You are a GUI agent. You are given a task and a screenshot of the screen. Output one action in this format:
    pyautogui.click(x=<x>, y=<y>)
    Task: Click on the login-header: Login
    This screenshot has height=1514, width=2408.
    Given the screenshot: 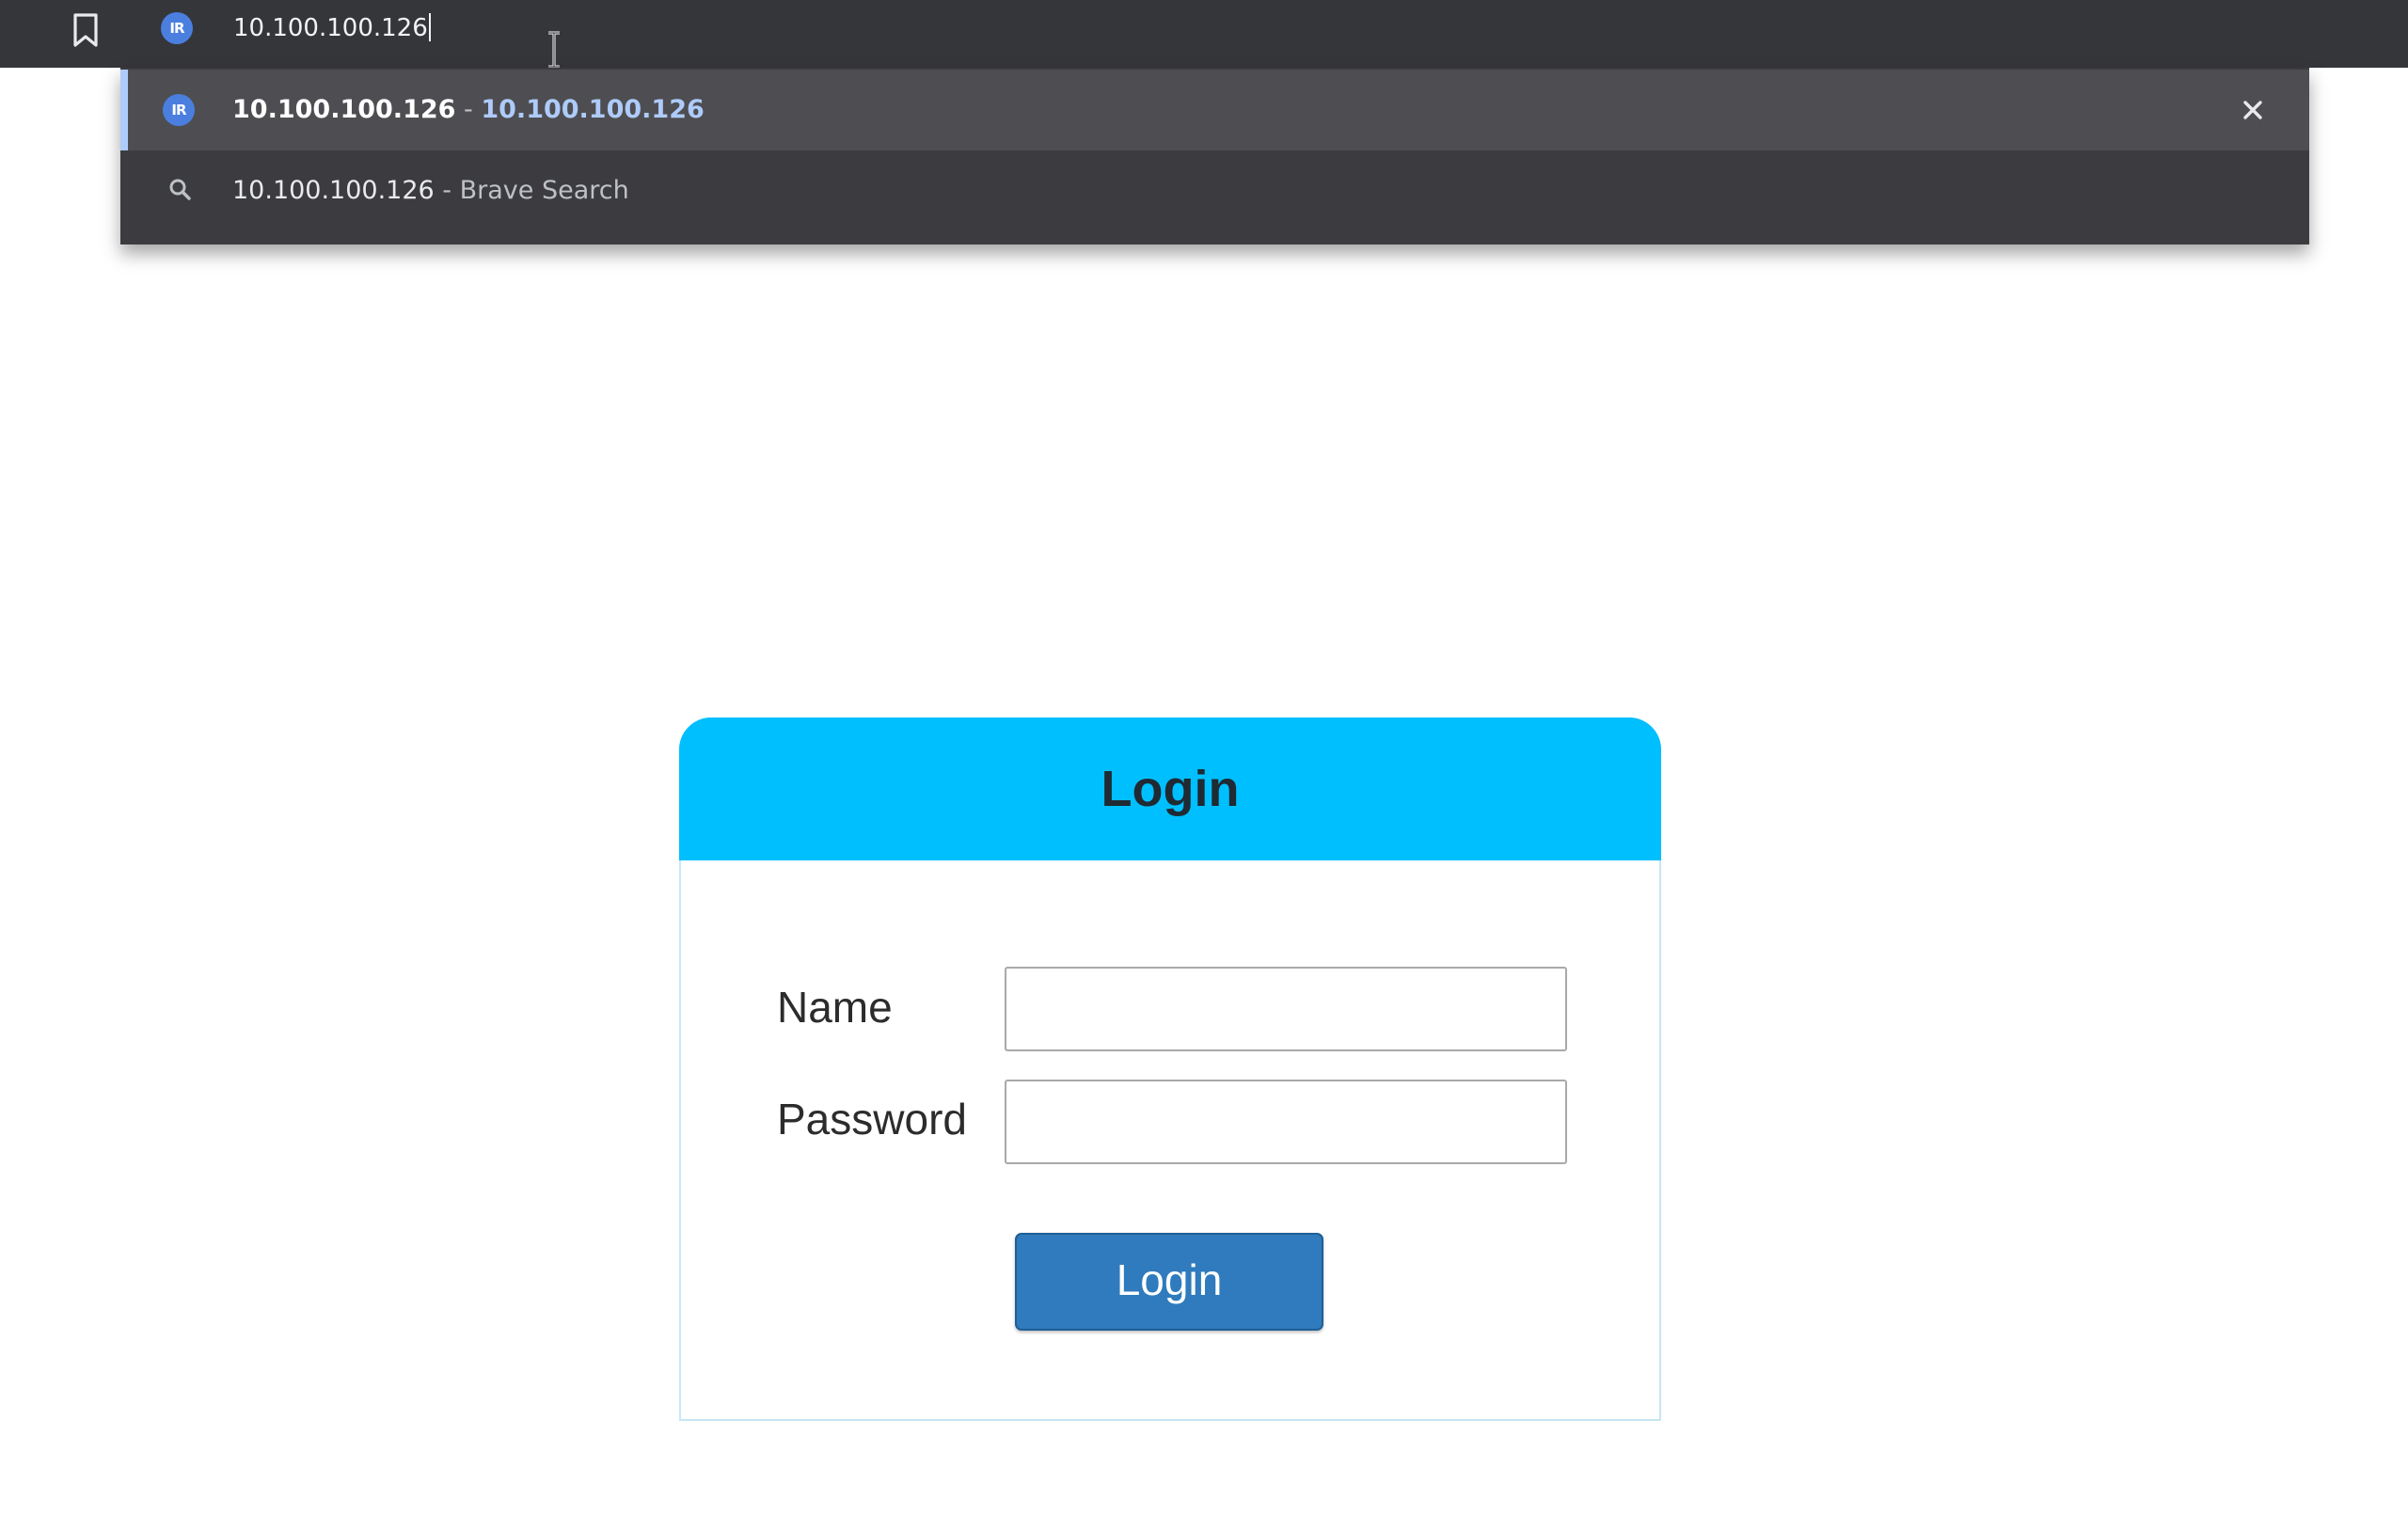 What is the action you would take?
    pyautogui.click(x=1170, y=789)
    